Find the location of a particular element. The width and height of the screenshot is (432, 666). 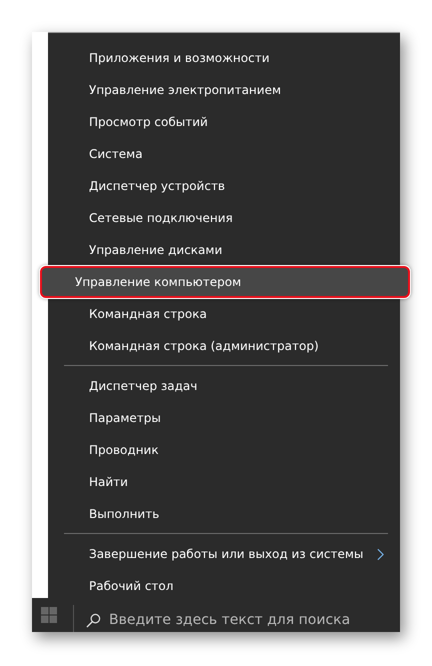

menu-item: Сетевые подключения is located at coordinates (224, 218).